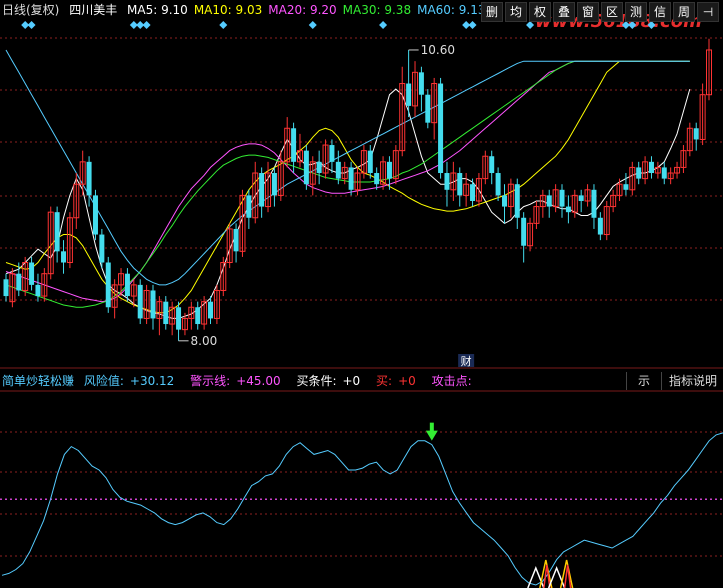 The height and width of the screenshot is (588, 723). What do you see at coordinates (636, 12) in the screenshot?
I see `toolbar-button: 测` at bounding box center [636, 12].